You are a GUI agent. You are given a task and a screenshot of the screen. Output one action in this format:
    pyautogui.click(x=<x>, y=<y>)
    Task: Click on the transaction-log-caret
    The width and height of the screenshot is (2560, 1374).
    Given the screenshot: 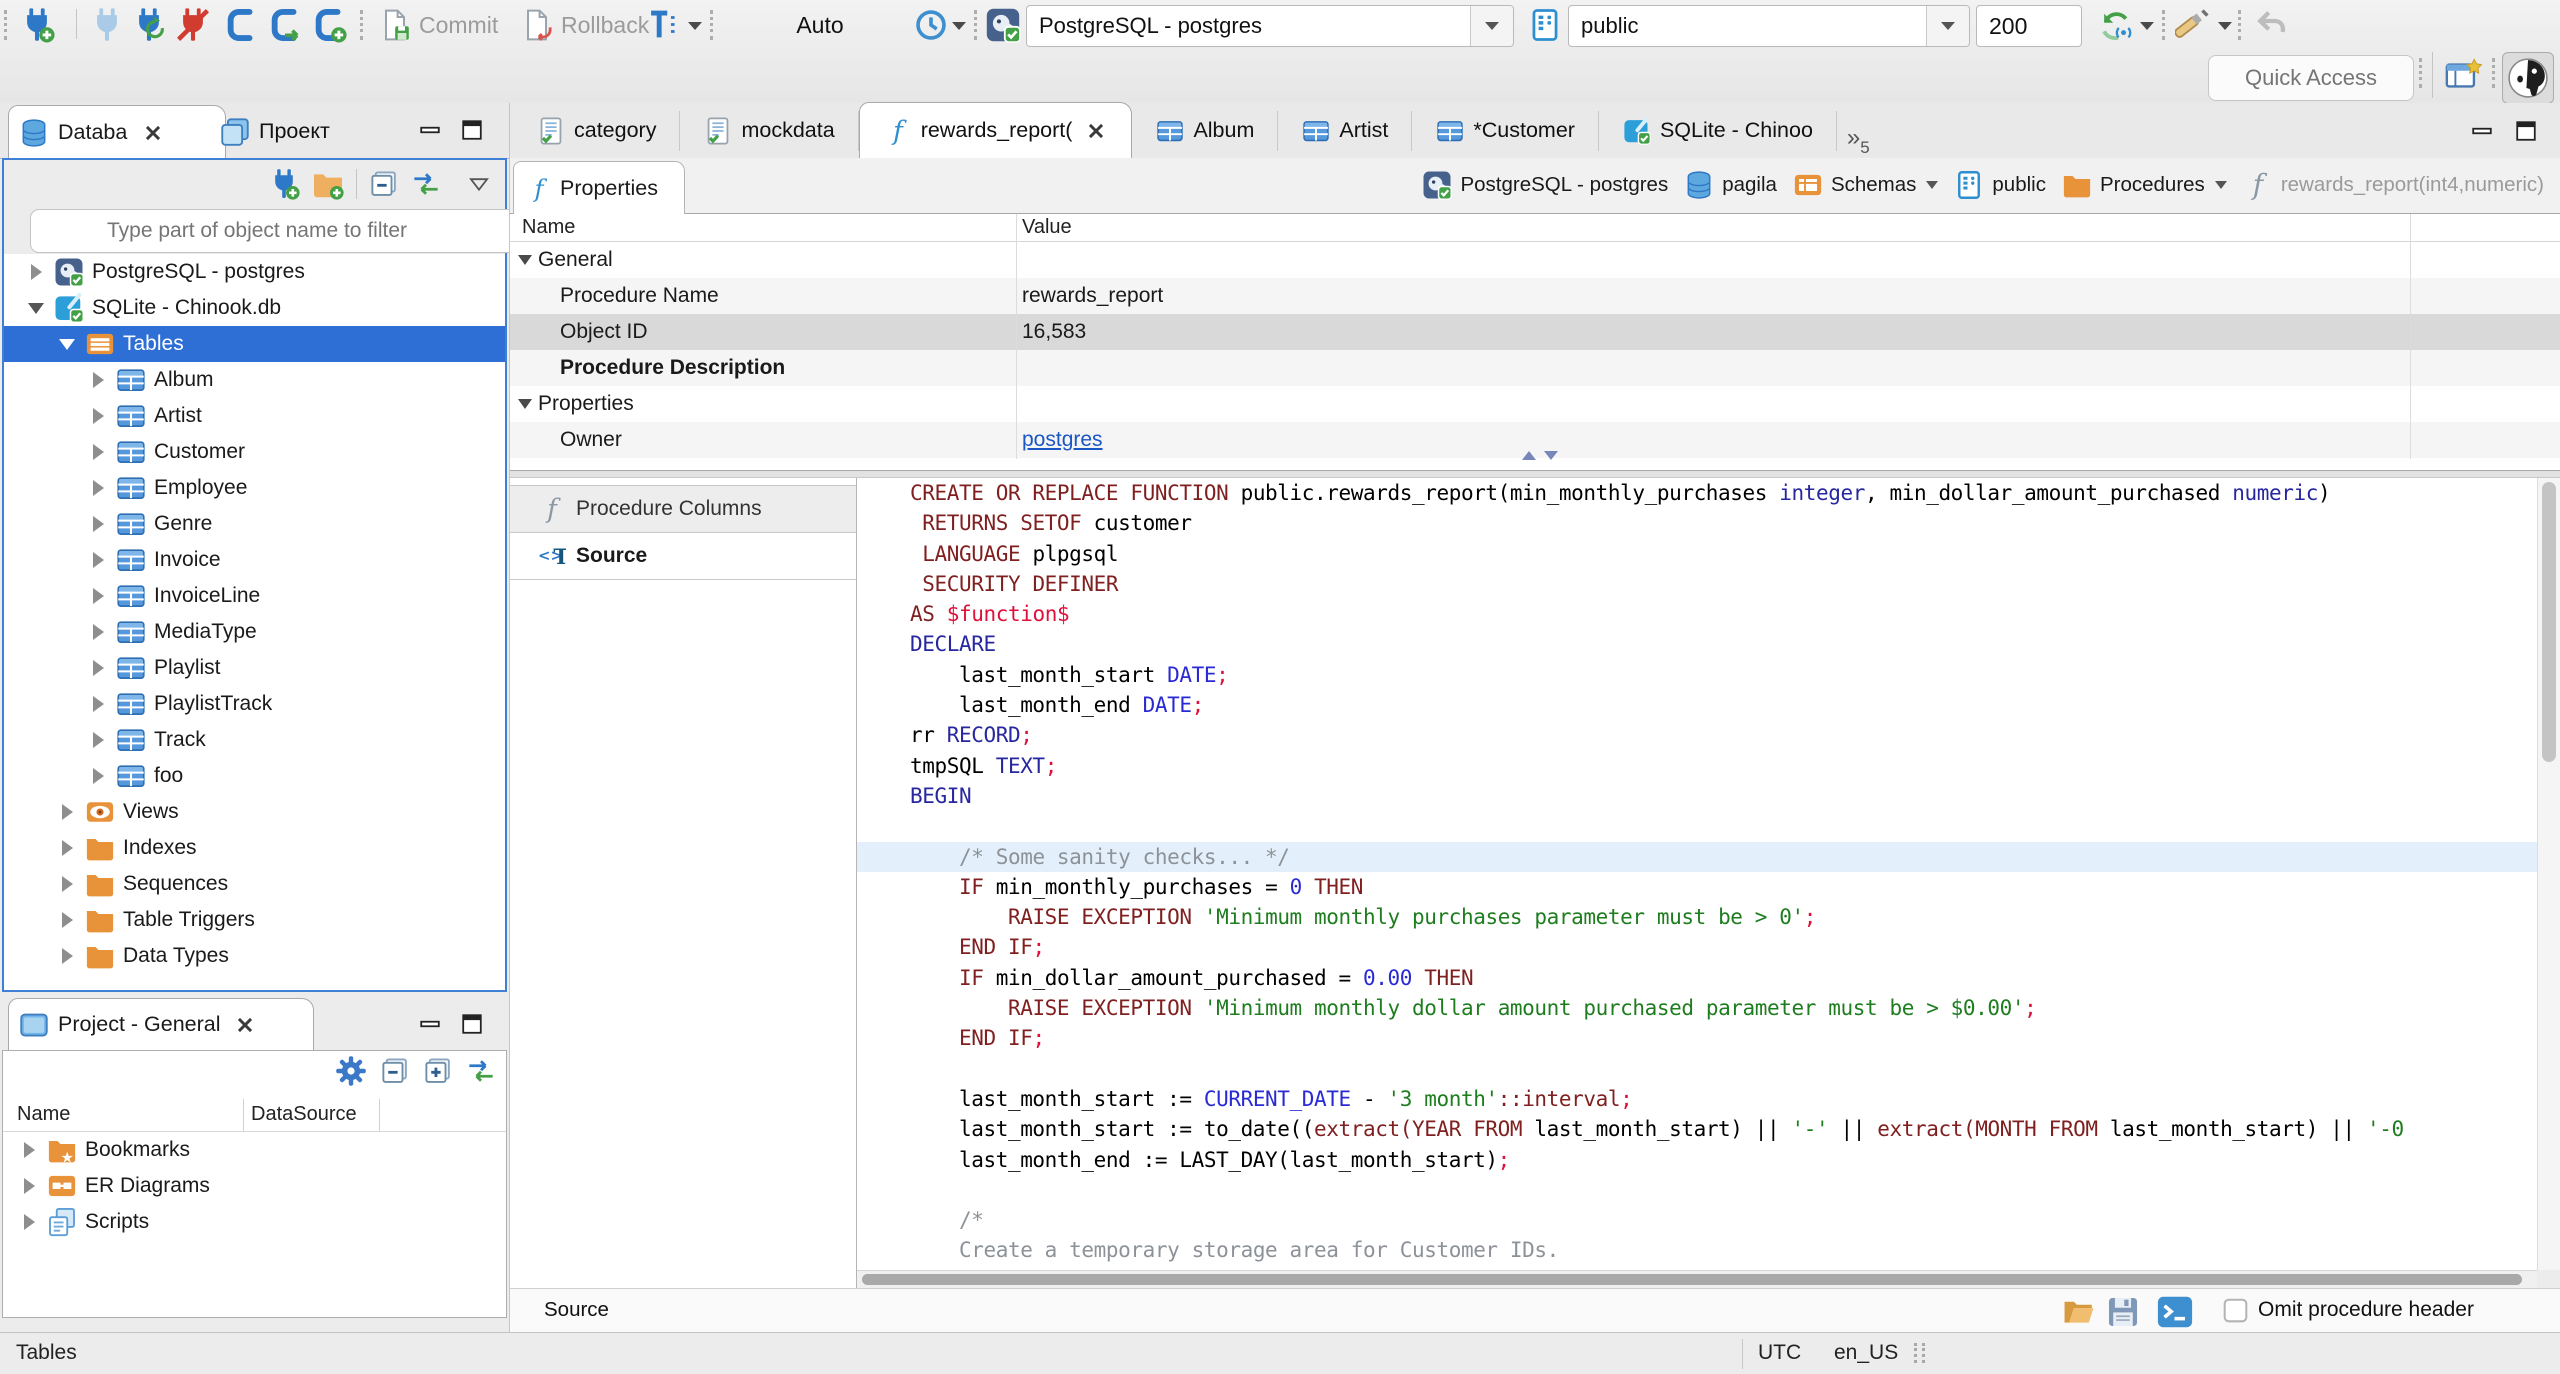 What is the action you would take?
    pyautogui.click(x=959, y=26)
    